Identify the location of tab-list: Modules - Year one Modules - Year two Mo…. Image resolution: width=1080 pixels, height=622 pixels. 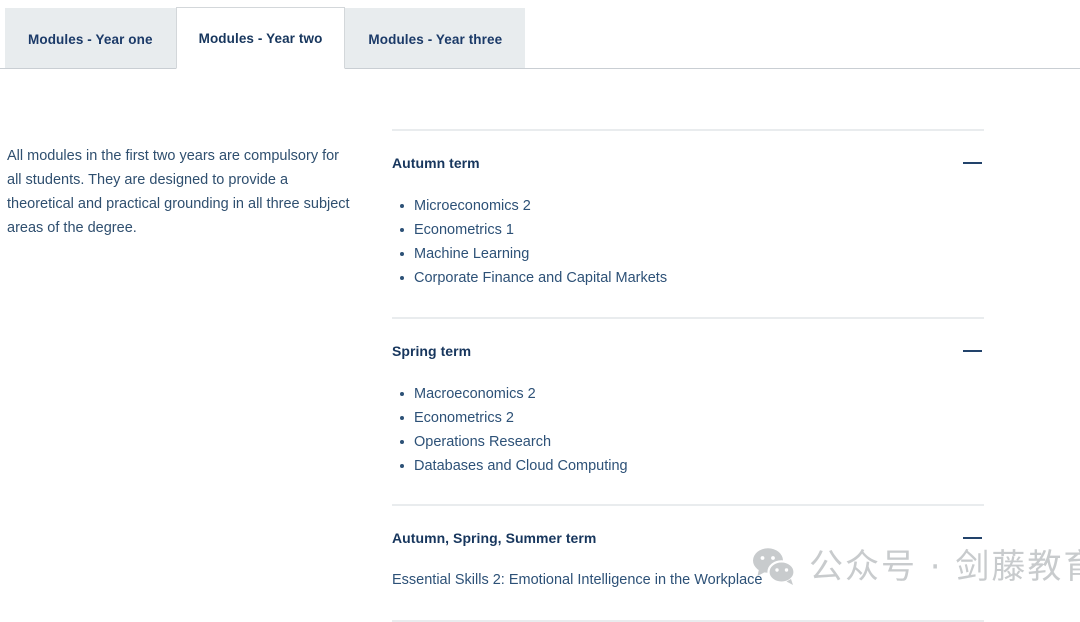
(265, 38).